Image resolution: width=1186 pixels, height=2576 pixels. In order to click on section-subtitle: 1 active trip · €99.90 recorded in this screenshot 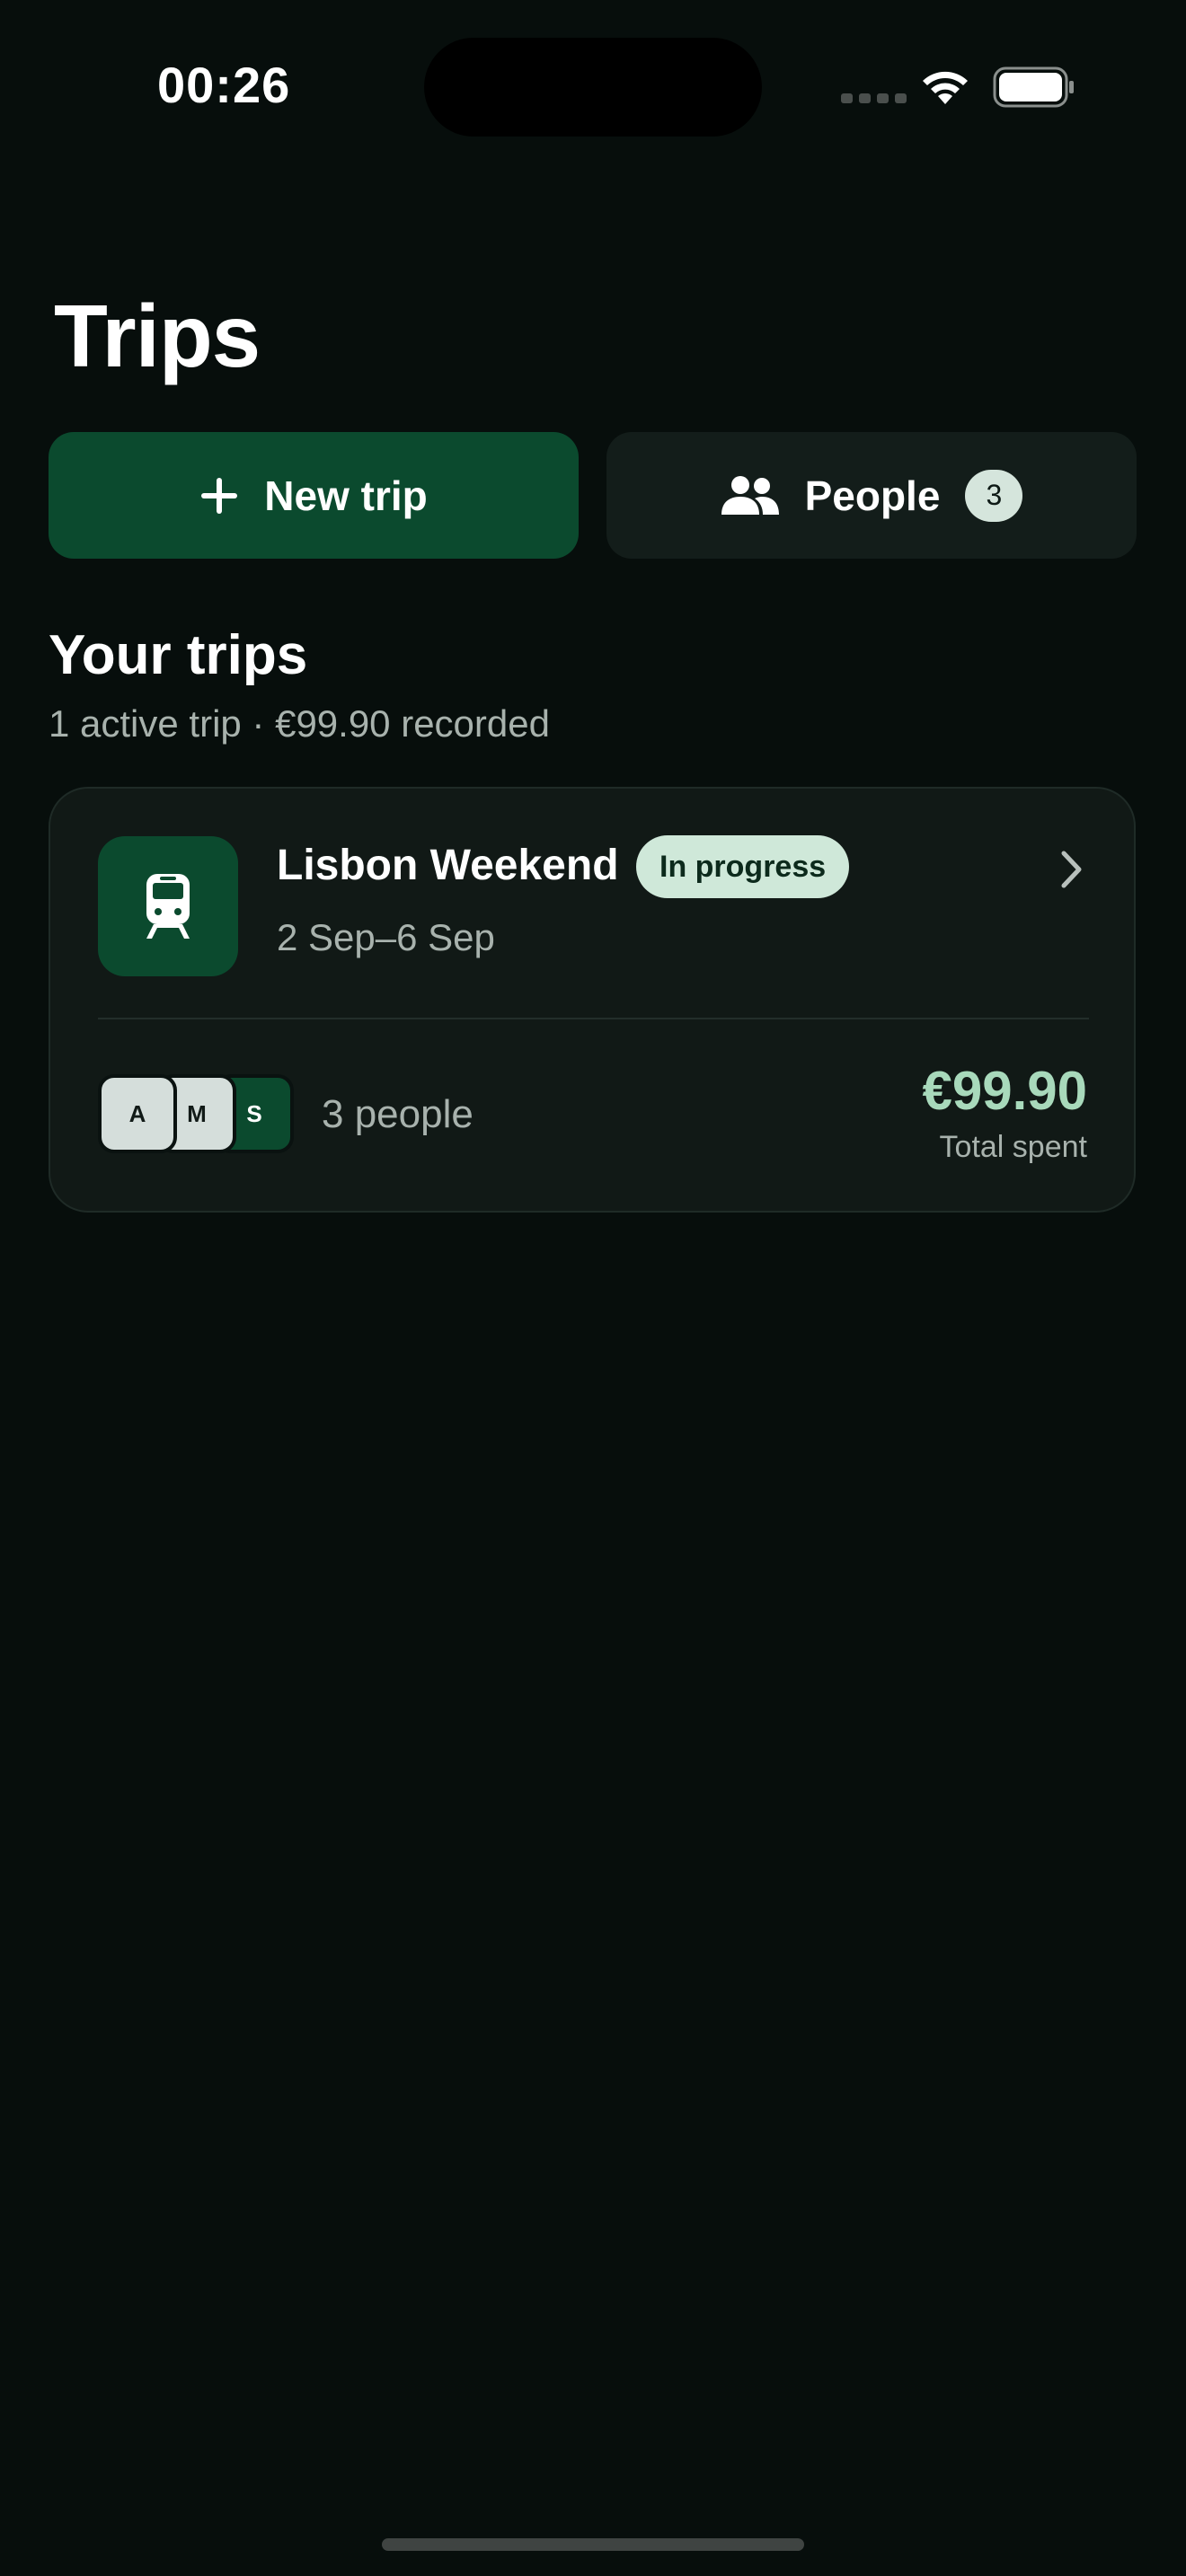, I will do `click(299, 723)`.